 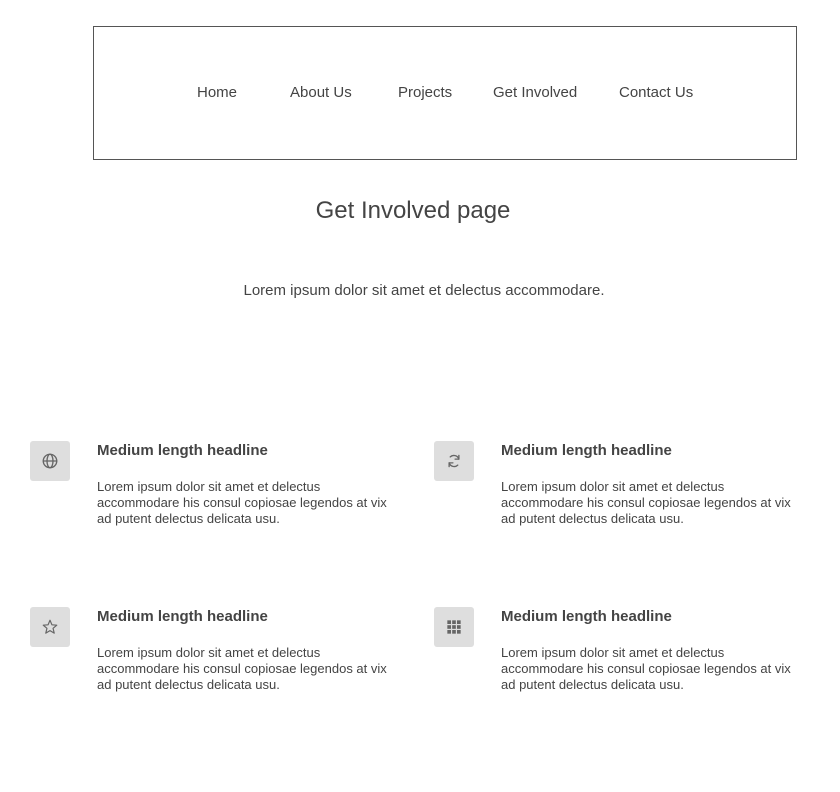 What do you see at coordinates (50, 461) in the screenshot?
I see `globe-icon` at bounding box center [50, 461].